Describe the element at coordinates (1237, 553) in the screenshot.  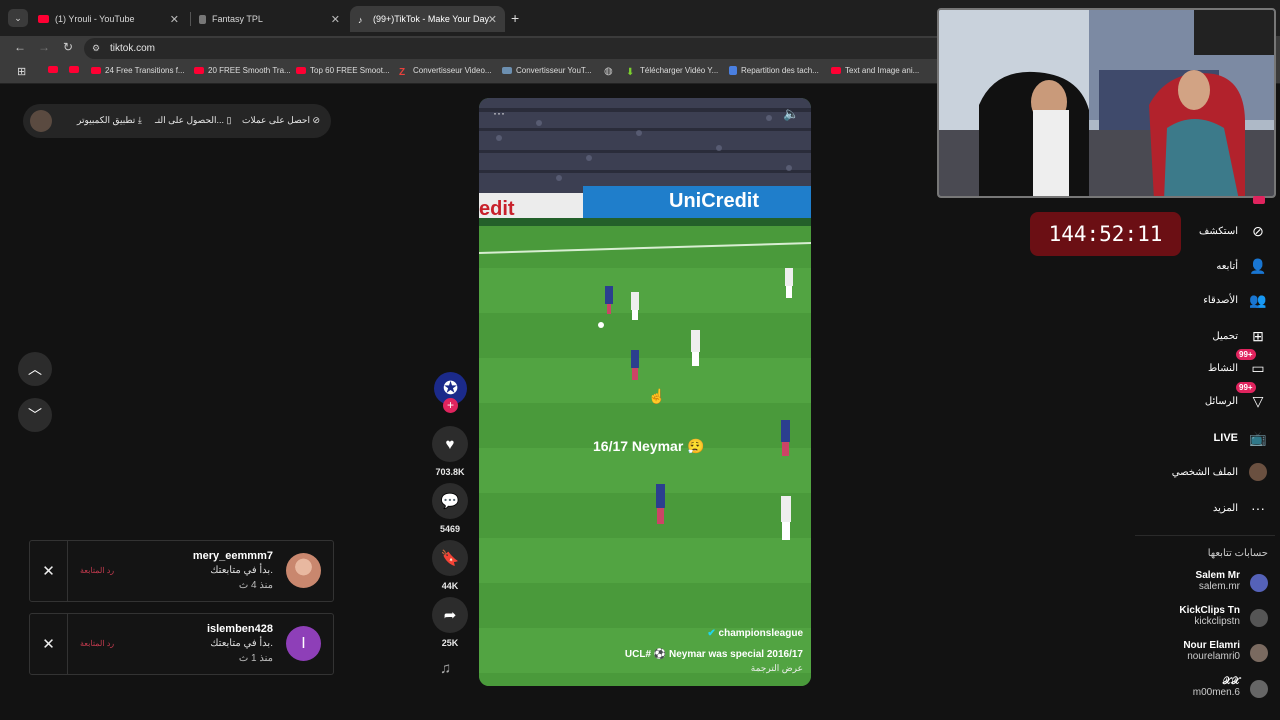
I see `following-accounts-title: حسابات تتابعها` at that location.